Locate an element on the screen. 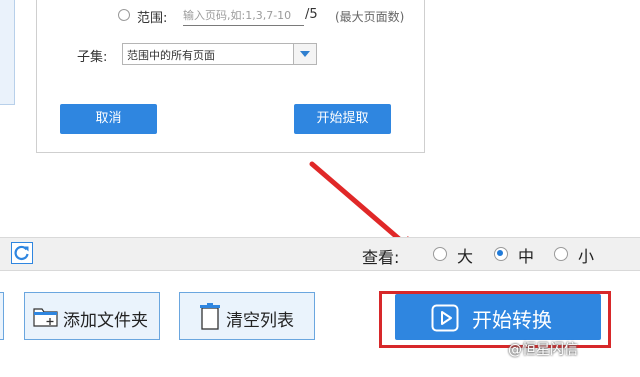 This screenshot has height=377, width=640. start-extract-button: 开始提取 is located at coordinates (342, 119).